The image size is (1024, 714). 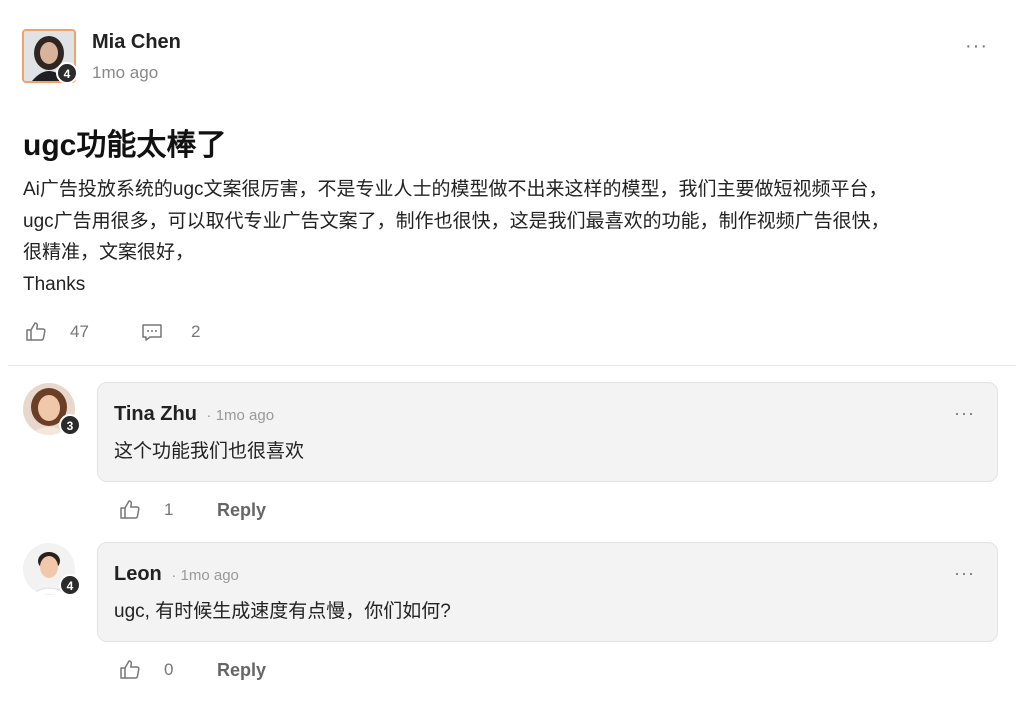 I want to click on level-badge: 3, so click(x=70, y=425).